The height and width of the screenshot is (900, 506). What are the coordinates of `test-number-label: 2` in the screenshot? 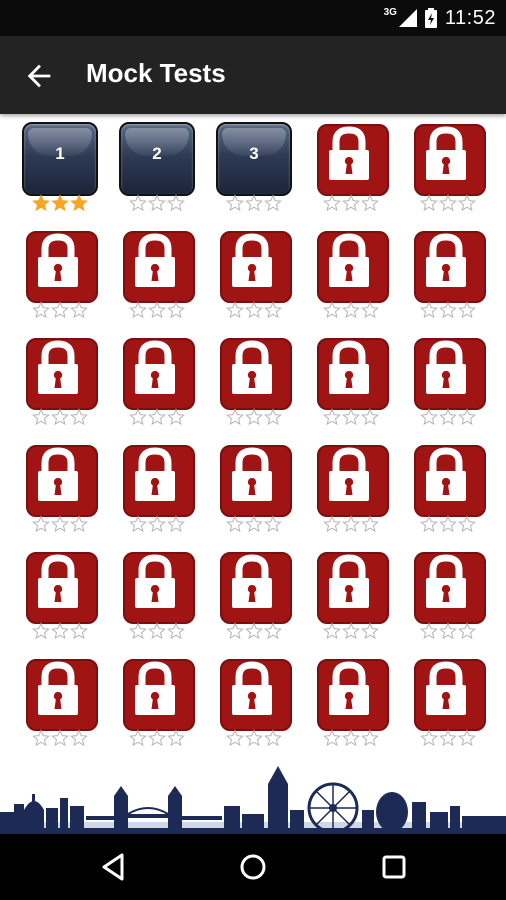 It's located at (157, 153).